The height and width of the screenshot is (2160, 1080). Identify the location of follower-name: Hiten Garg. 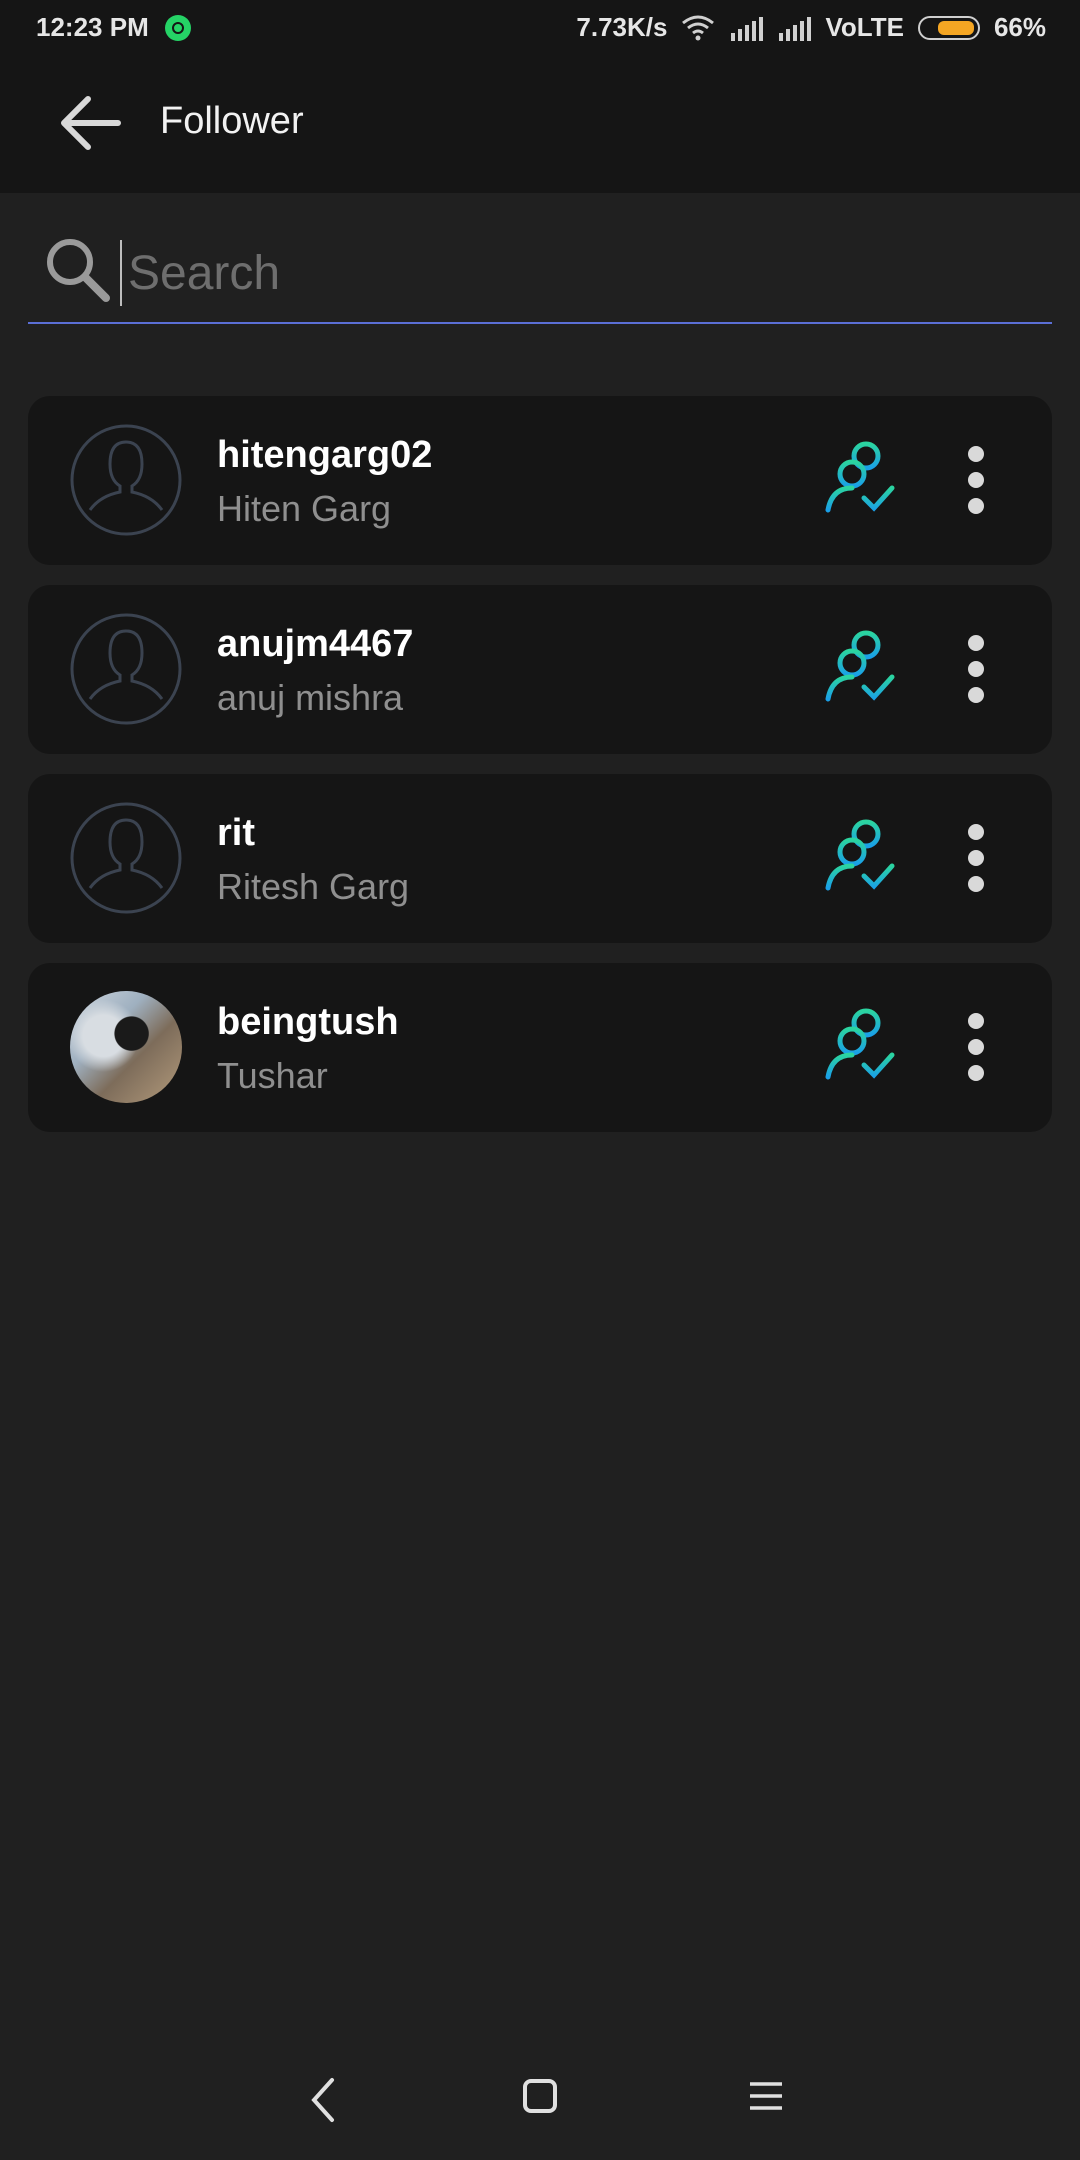
(304, 508).